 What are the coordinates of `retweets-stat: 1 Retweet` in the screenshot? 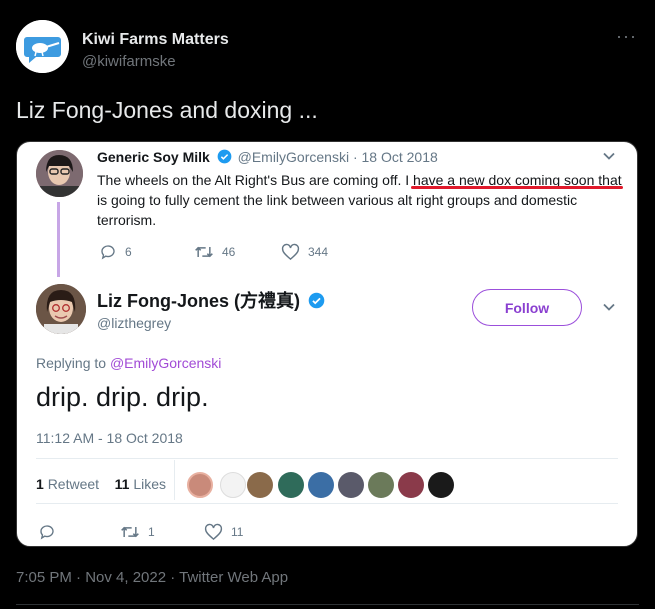 It's located at (67, 484).